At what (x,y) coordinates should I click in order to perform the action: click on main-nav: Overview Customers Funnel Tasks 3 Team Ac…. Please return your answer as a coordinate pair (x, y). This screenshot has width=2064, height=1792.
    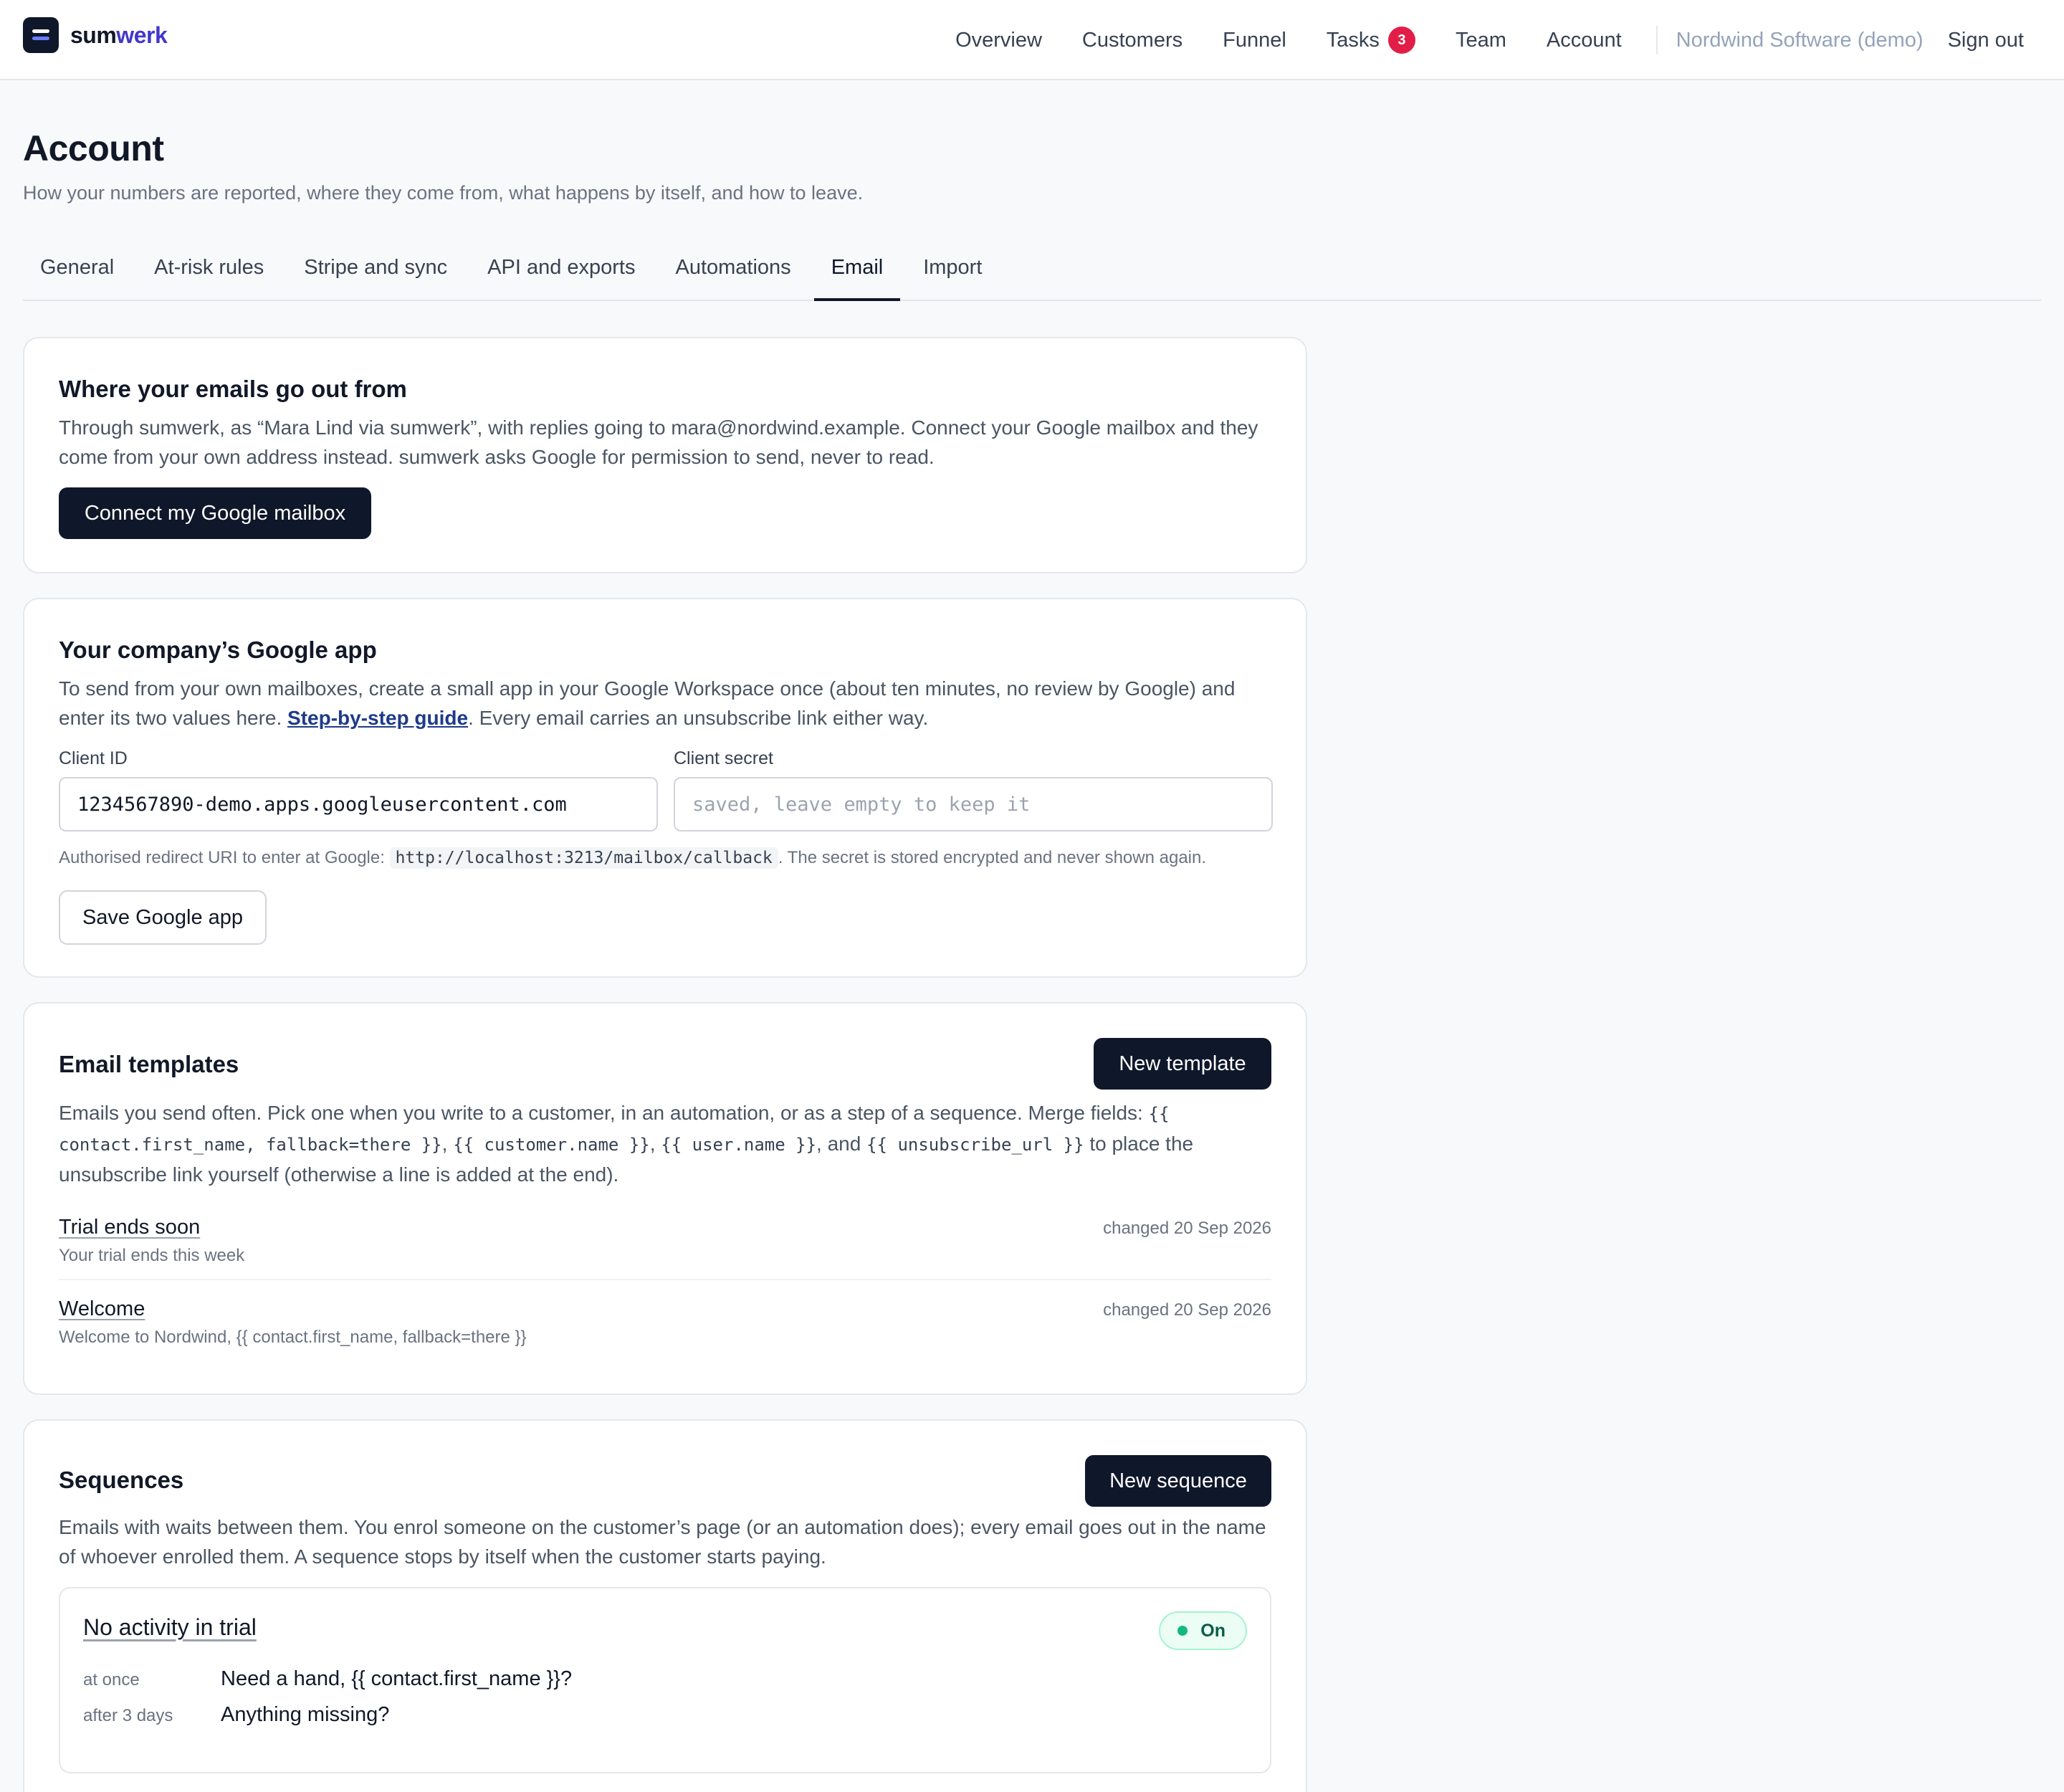
    Looking at the image, I should click on (1469, 40).